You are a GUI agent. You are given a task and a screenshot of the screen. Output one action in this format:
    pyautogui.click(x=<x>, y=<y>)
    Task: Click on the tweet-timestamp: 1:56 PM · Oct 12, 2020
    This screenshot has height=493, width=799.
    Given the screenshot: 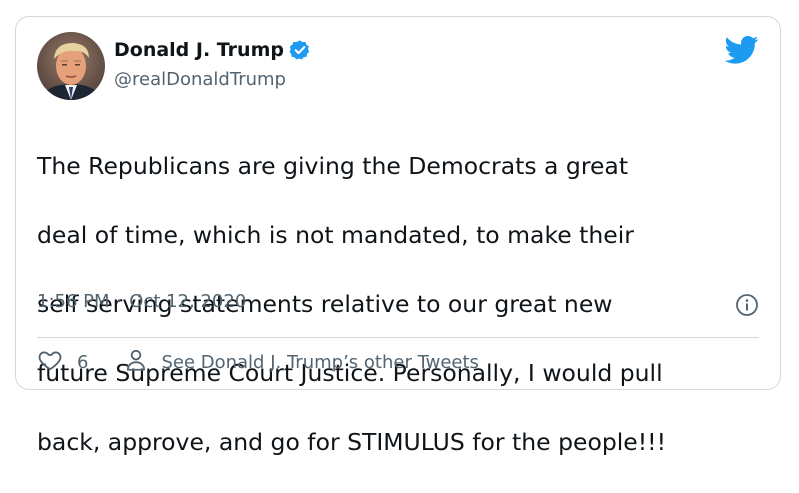 What is the action you would take?
    pyautogui.click(x=141, y=301)
    